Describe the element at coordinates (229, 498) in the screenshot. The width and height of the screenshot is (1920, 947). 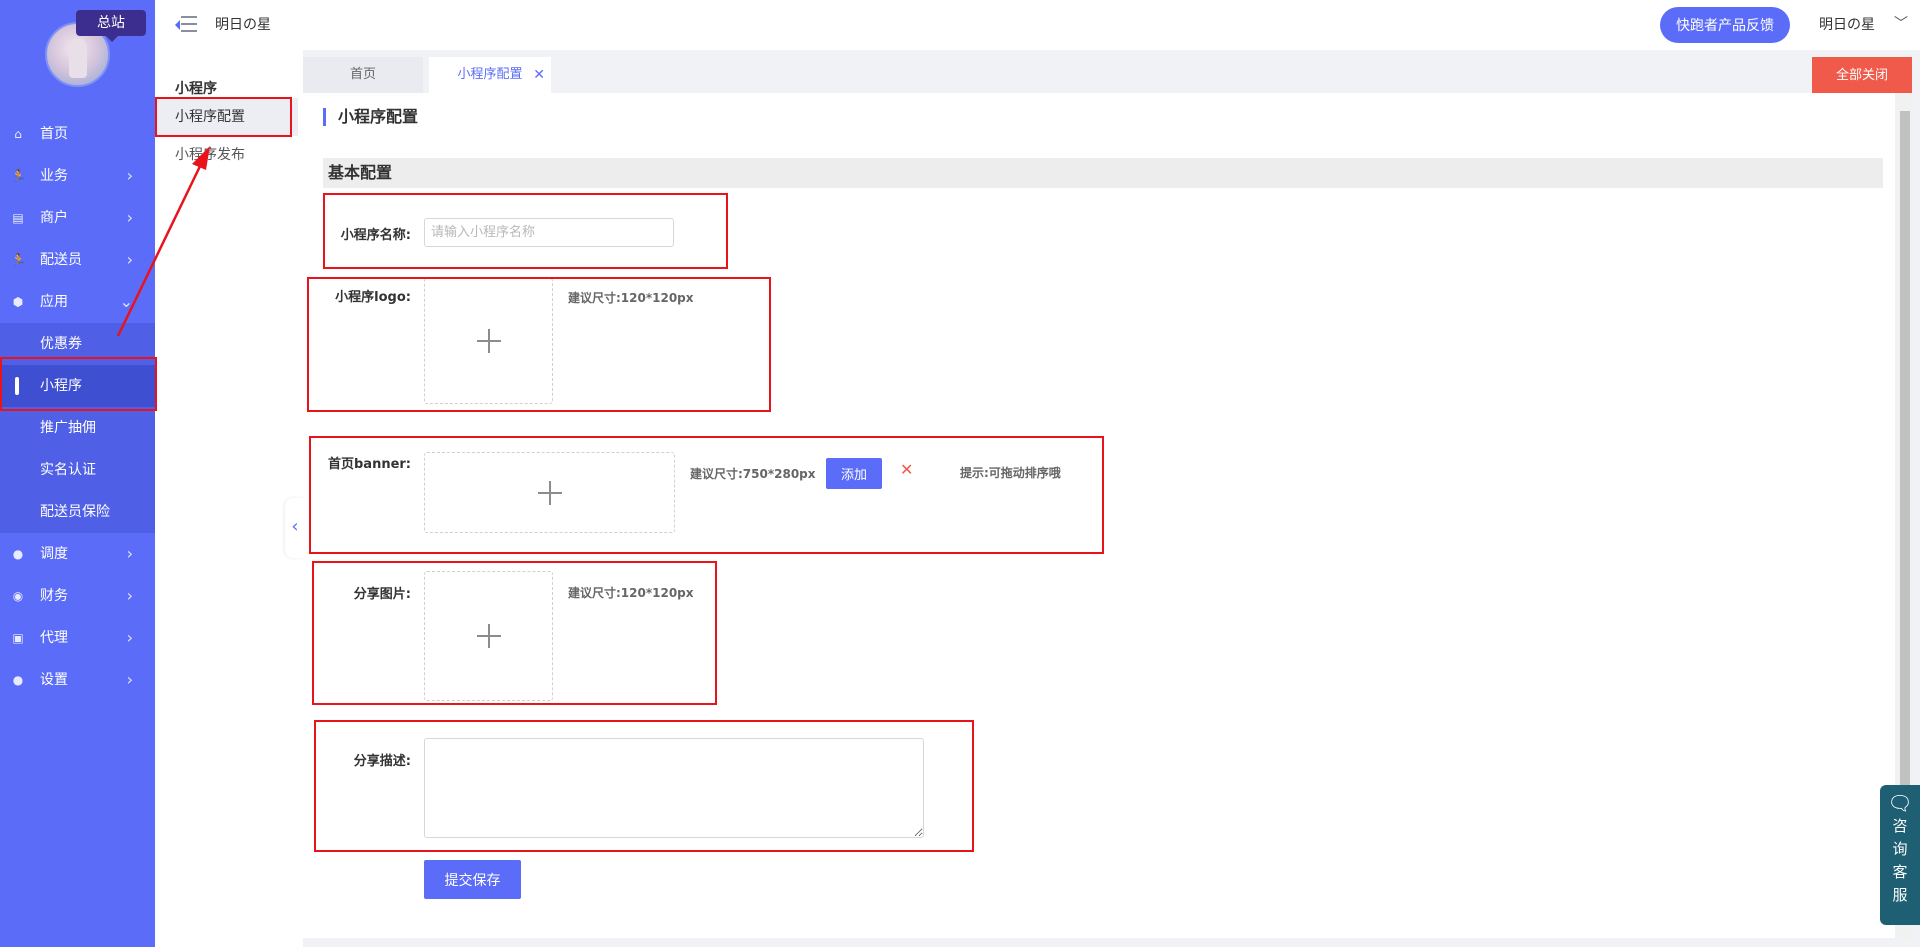
I see `secondary-nav: 小程序 小程序配置 小程序发布` at that location.